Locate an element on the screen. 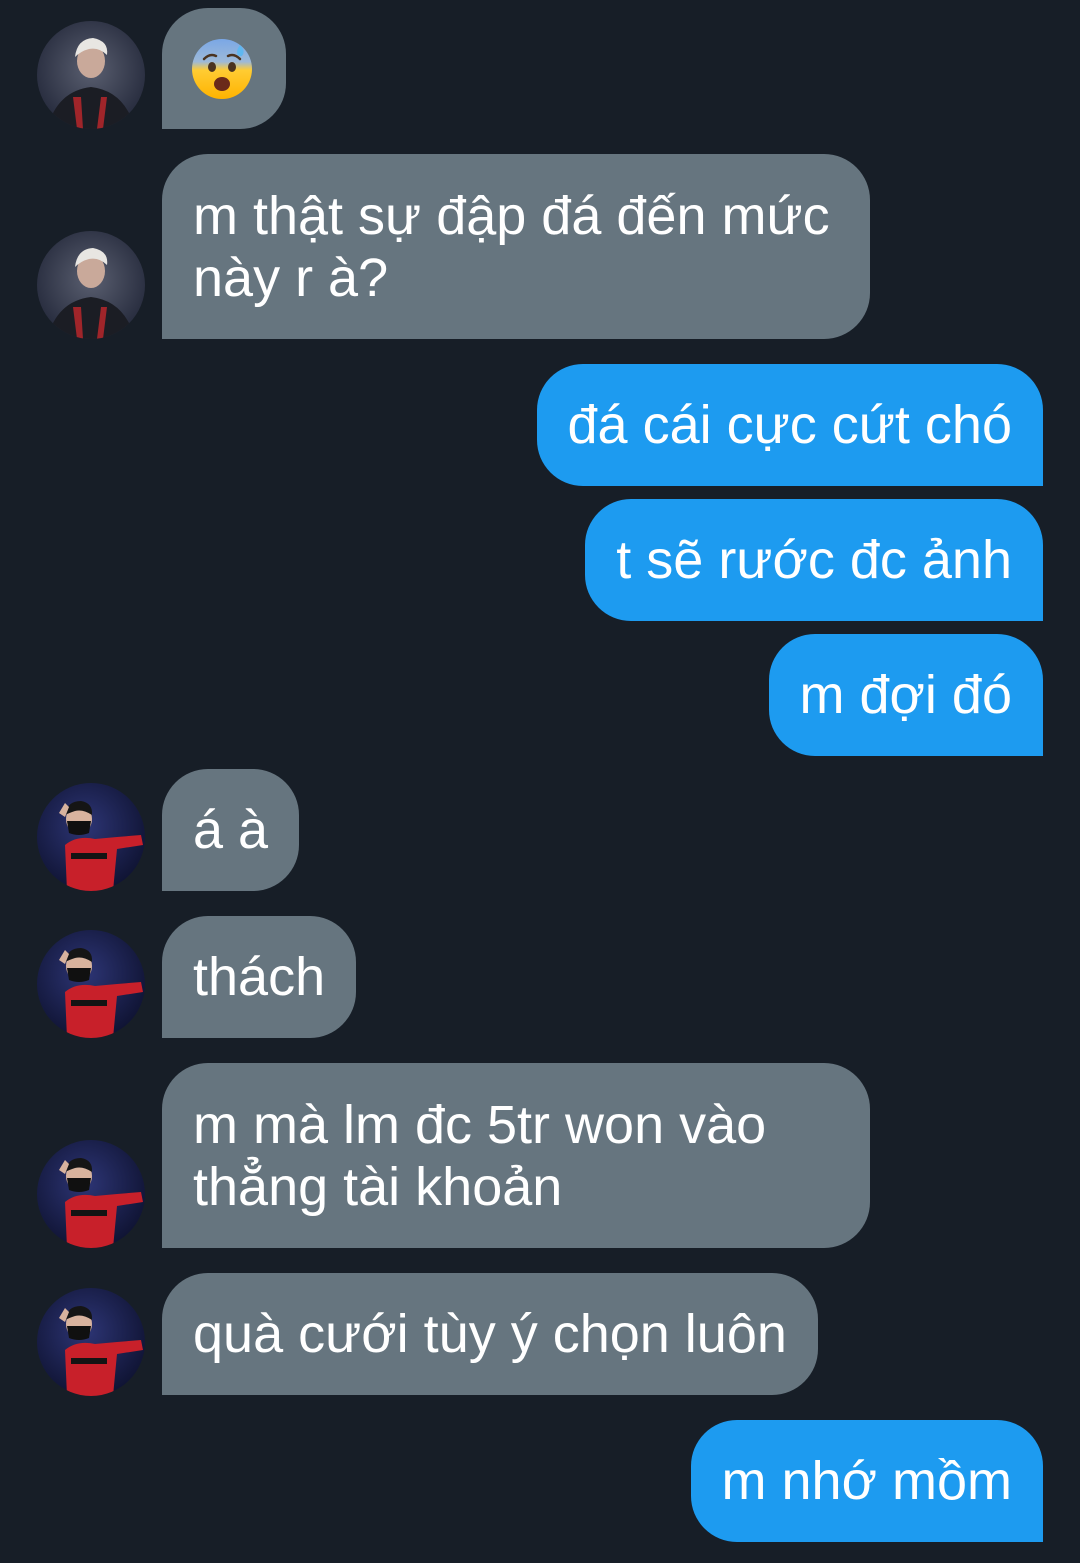  message-bubble-incoming: m mà lm đc 5tr won vào thẳng tài khoản is located at coordinates (516, 1155).